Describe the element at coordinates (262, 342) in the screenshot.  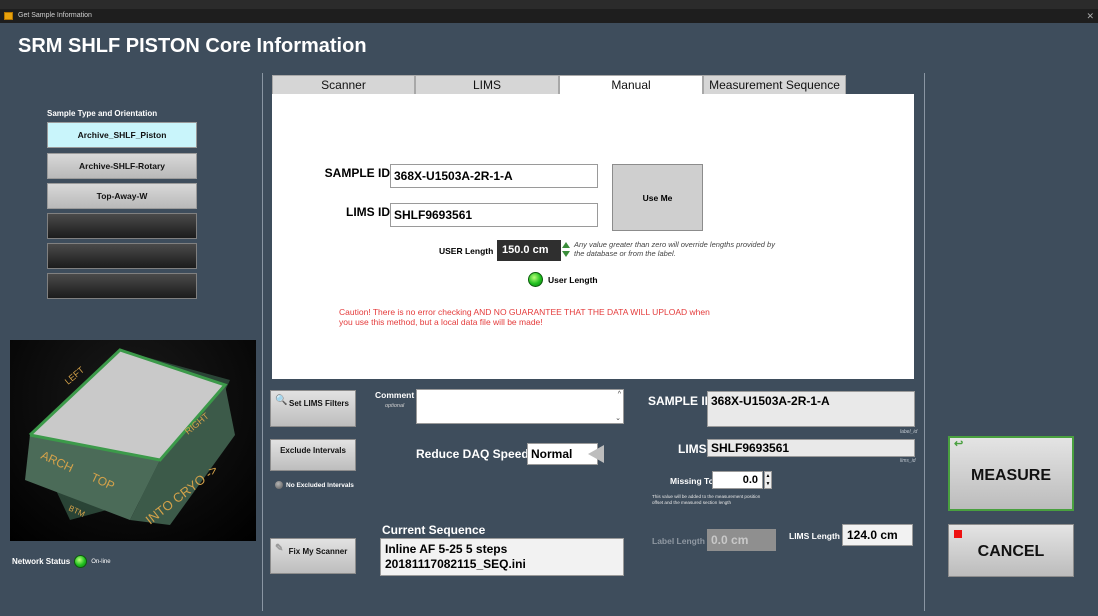
I see `divider-left` at that location.